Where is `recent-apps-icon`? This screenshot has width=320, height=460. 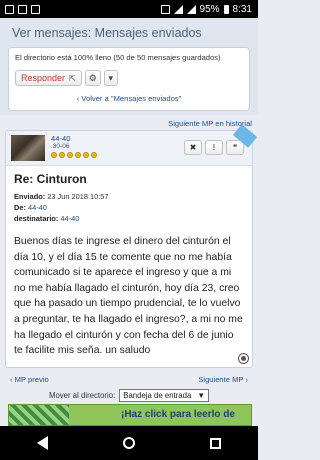
recent-apps-icon is located at coordinates (215, 443).